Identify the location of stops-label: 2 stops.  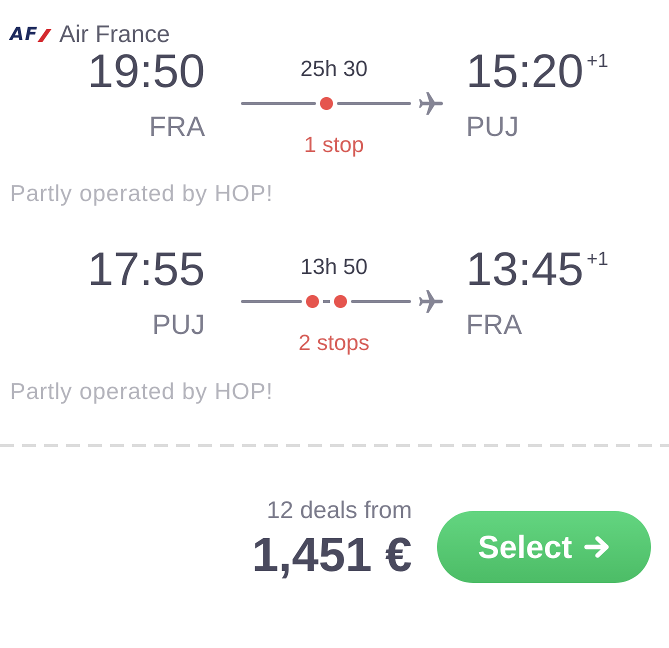
(334, 343).